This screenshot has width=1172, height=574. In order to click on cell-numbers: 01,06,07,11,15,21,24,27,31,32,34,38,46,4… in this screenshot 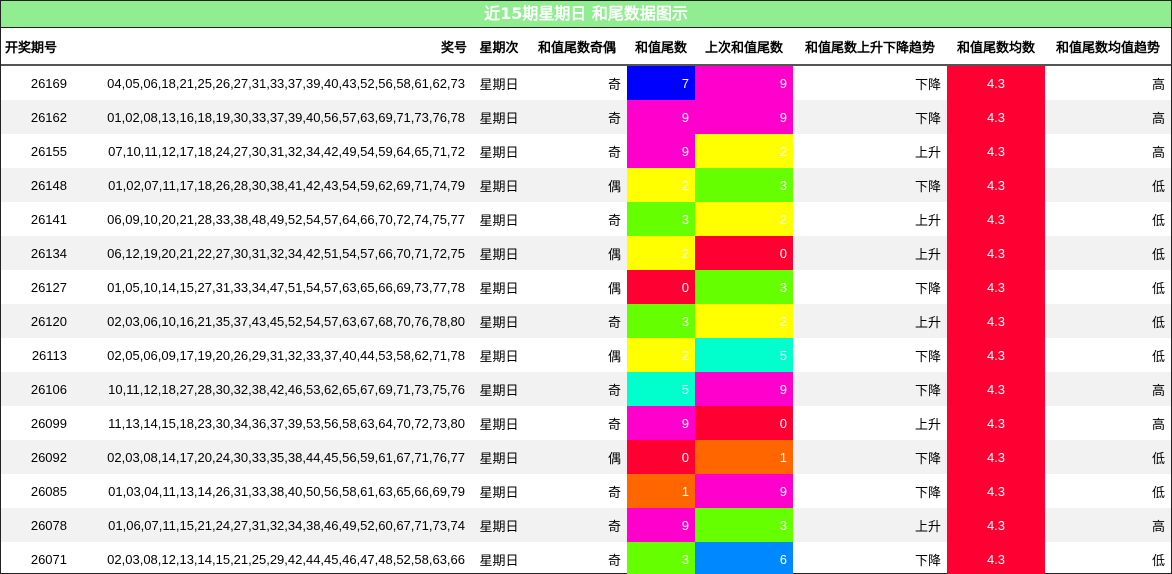, I will do `click(272, 525)`.